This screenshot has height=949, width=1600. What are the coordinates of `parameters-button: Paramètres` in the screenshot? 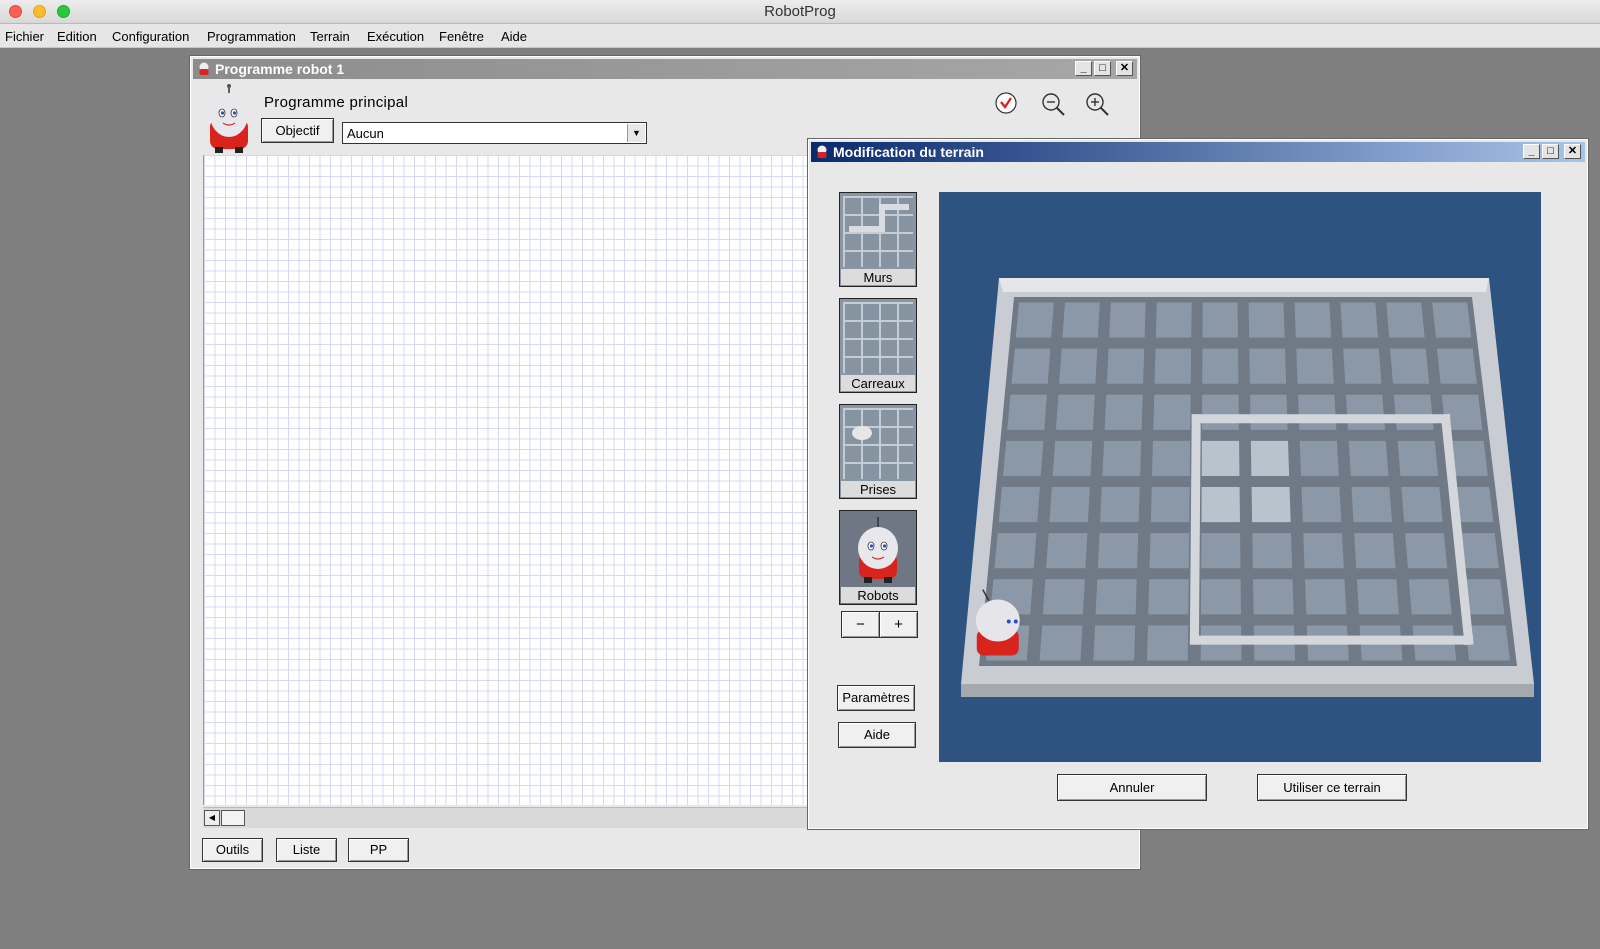 It's located at (876, 698).